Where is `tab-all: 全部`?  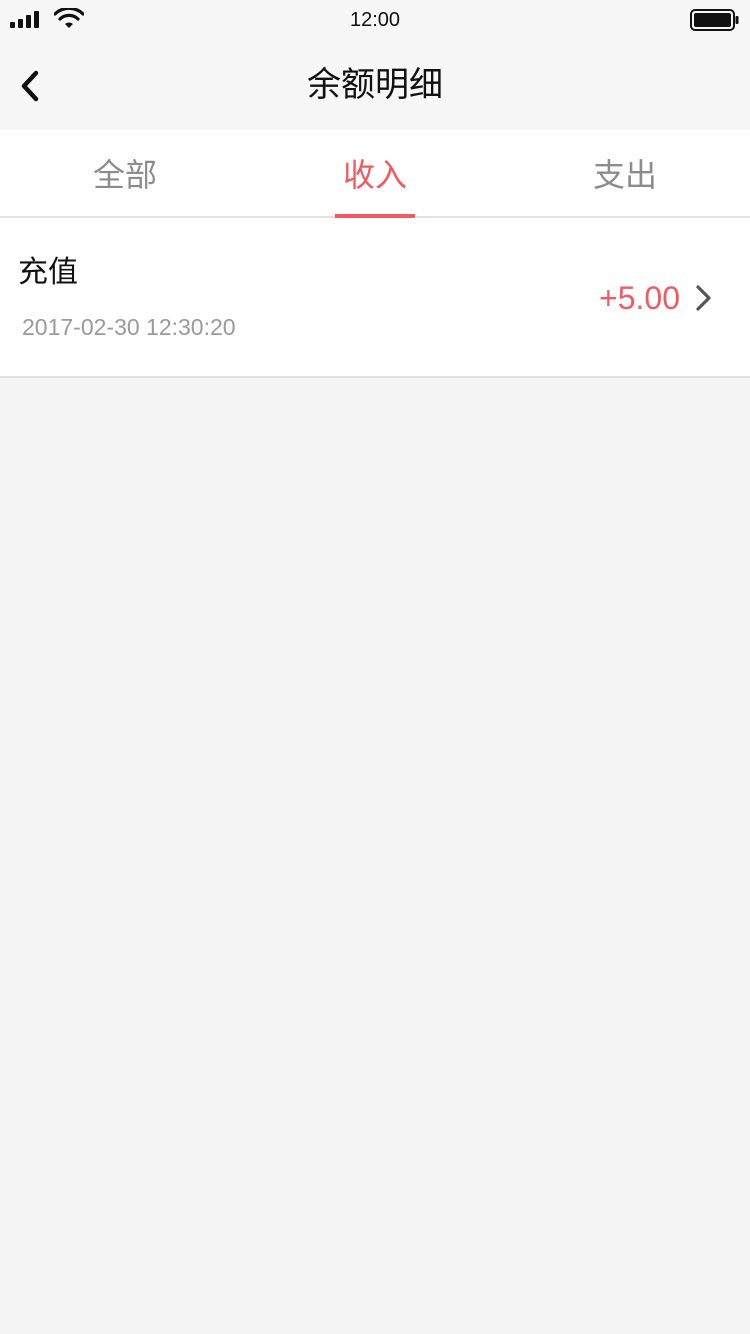
tab-all: 全部 is located at coordinates (125, 173).